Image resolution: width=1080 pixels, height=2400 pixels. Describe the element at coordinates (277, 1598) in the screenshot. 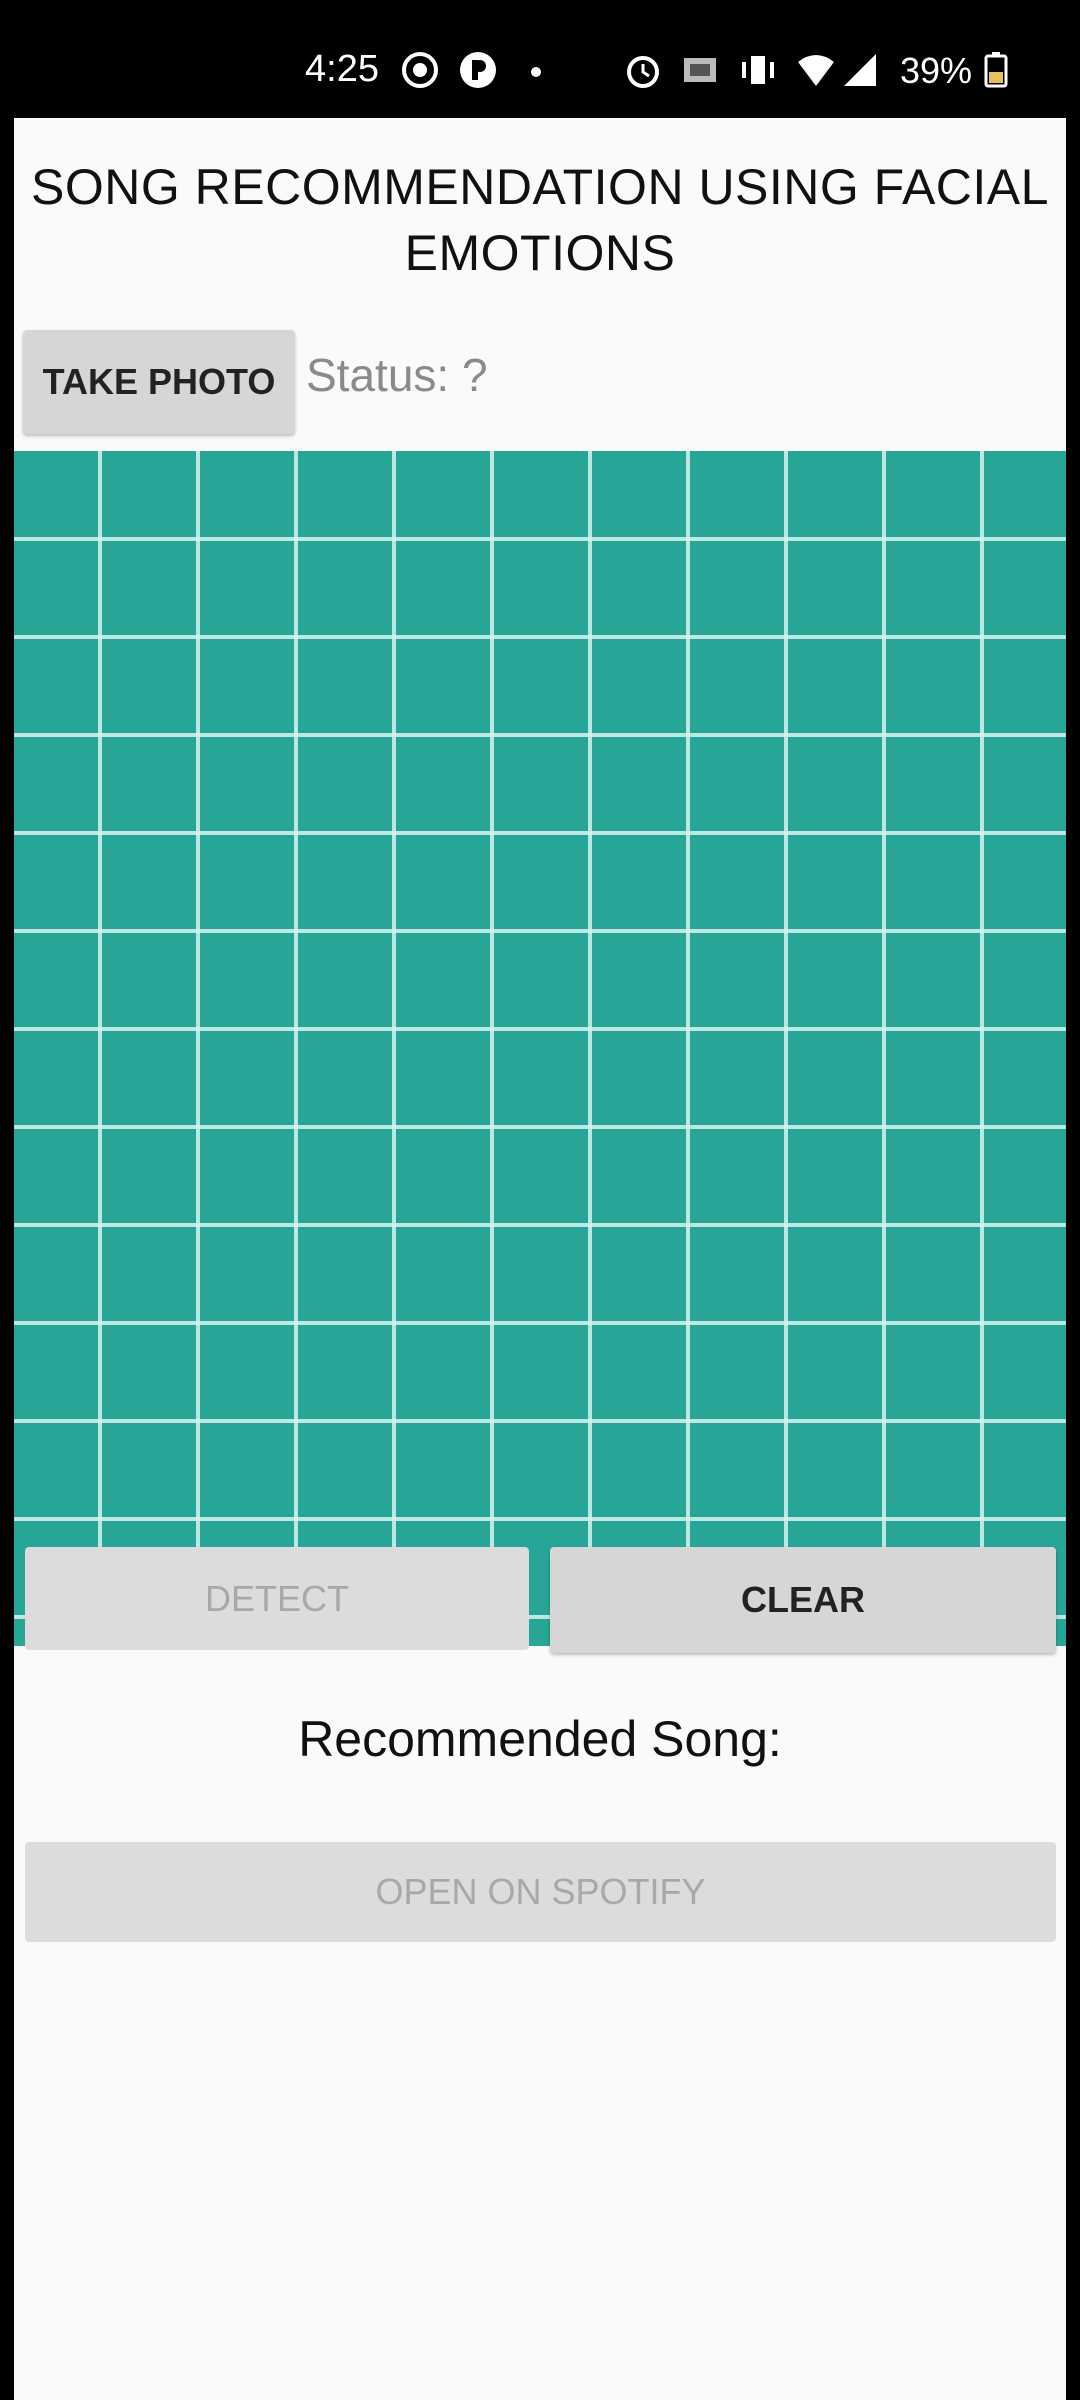

I see `detect-button: DETECT` at that location.